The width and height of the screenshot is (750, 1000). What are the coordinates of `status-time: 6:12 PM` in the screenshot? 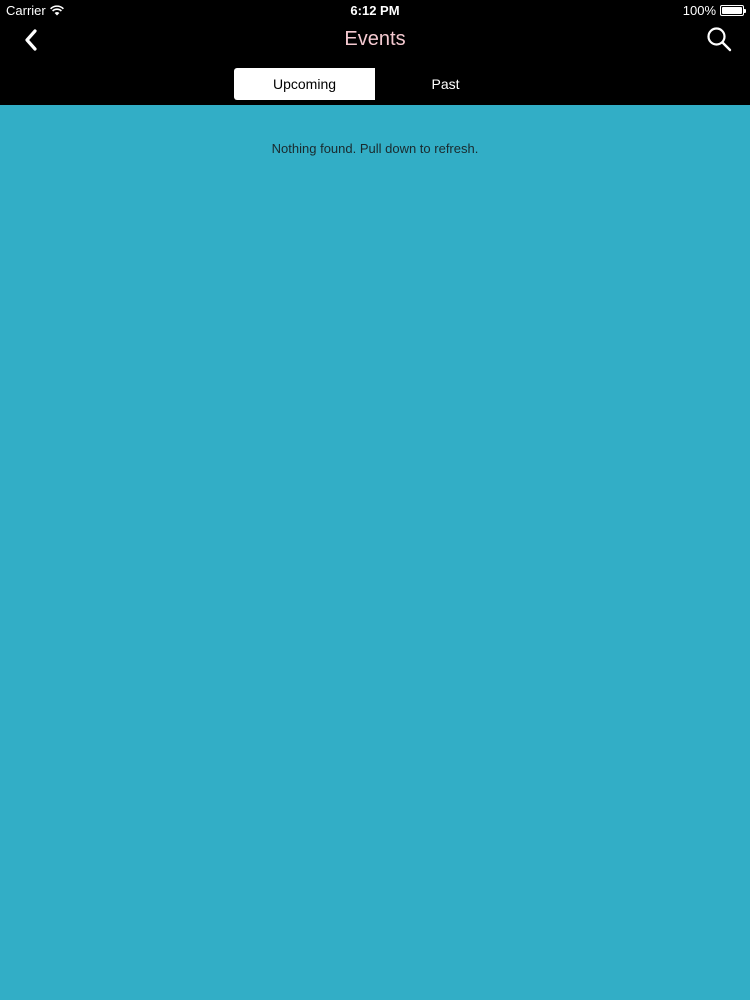 It's located at (375, 10).